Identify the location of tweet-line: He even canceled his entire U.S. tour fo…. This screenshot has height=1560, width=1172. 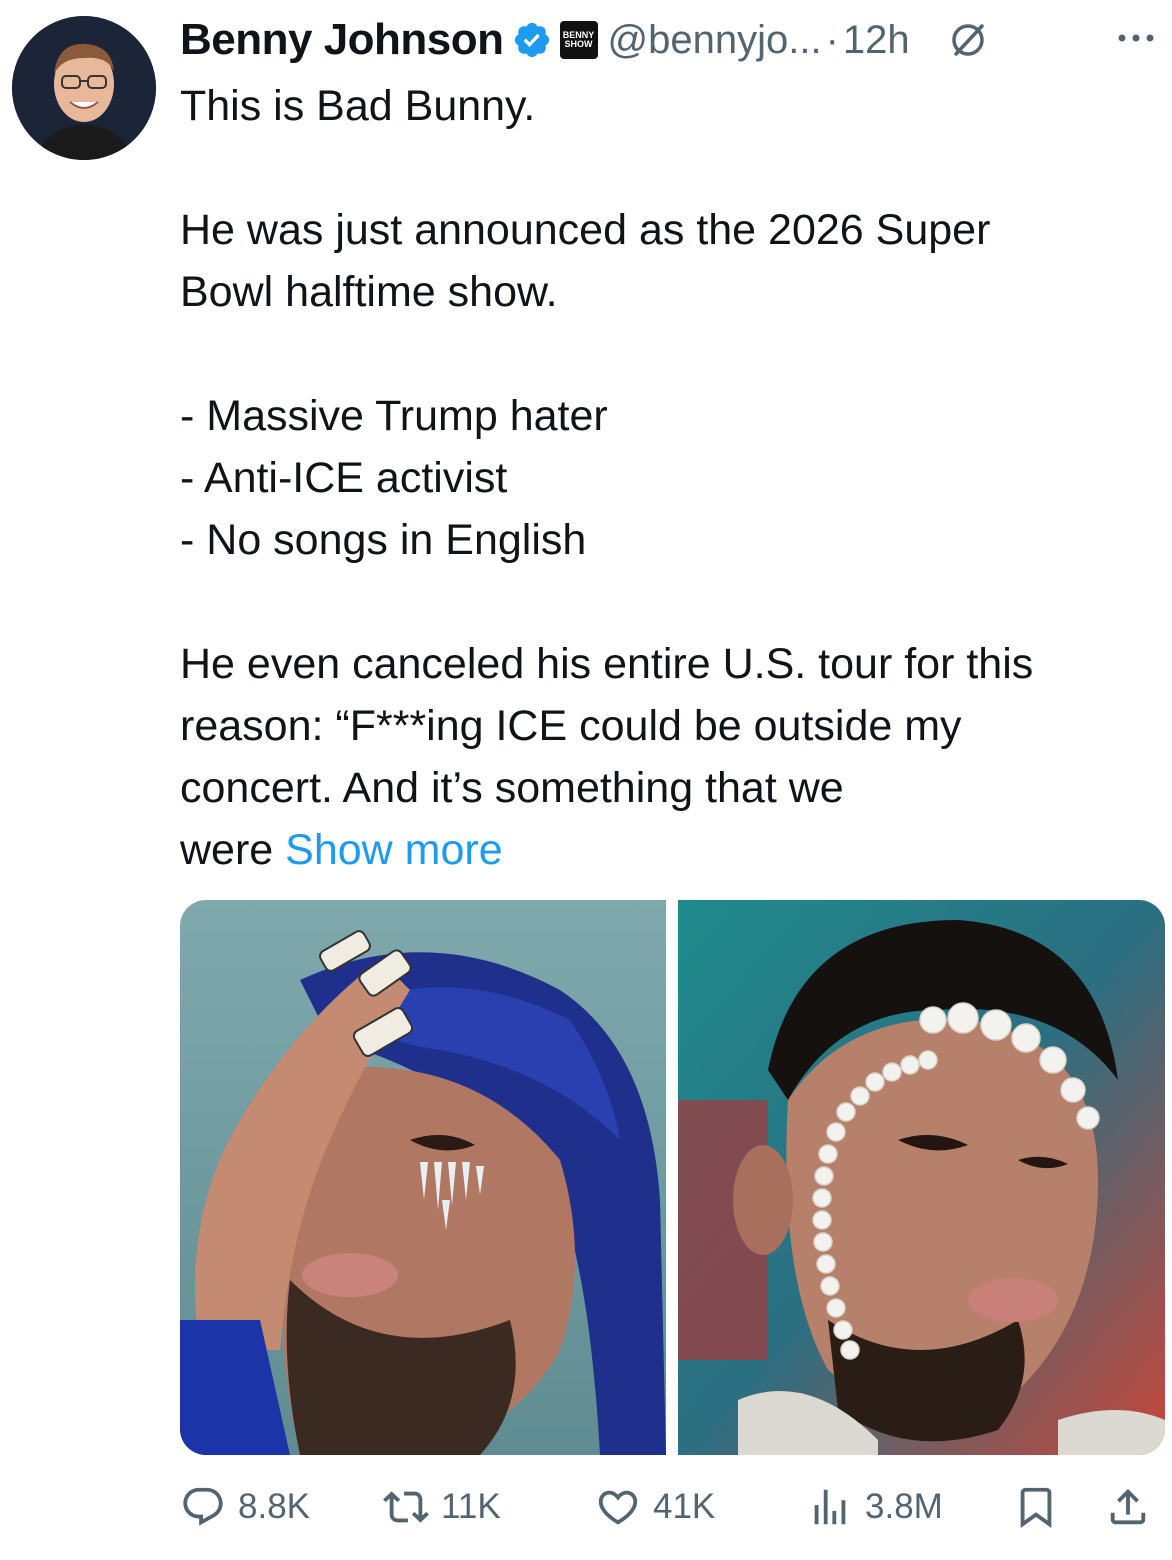
(607, 664).